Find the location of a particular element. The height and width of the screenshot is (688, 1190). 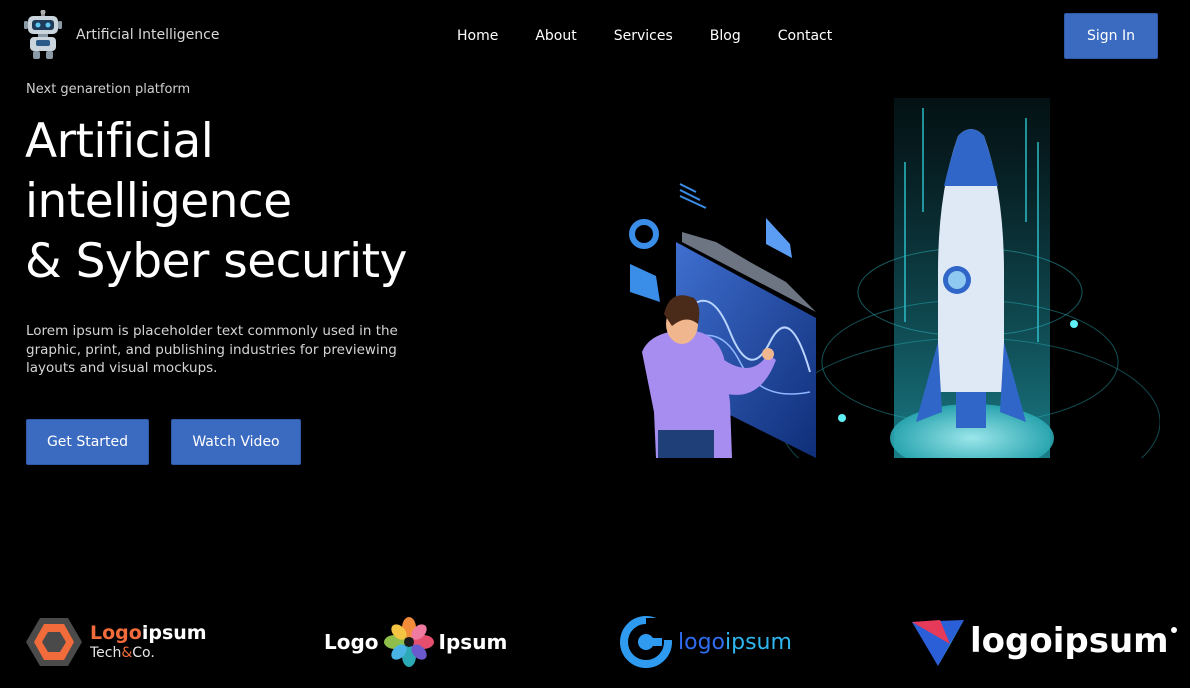

logo1-part-a: Logo is located at coordinates (116, 633).